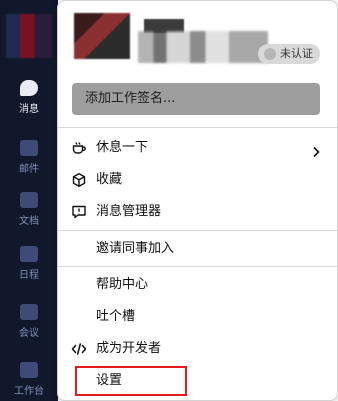 This screenshot has height=401, width=338. What do you see at coordinates (29, 312) in the screenshot?
I see `video-meeting-icon` at bounding box center [29, 312].